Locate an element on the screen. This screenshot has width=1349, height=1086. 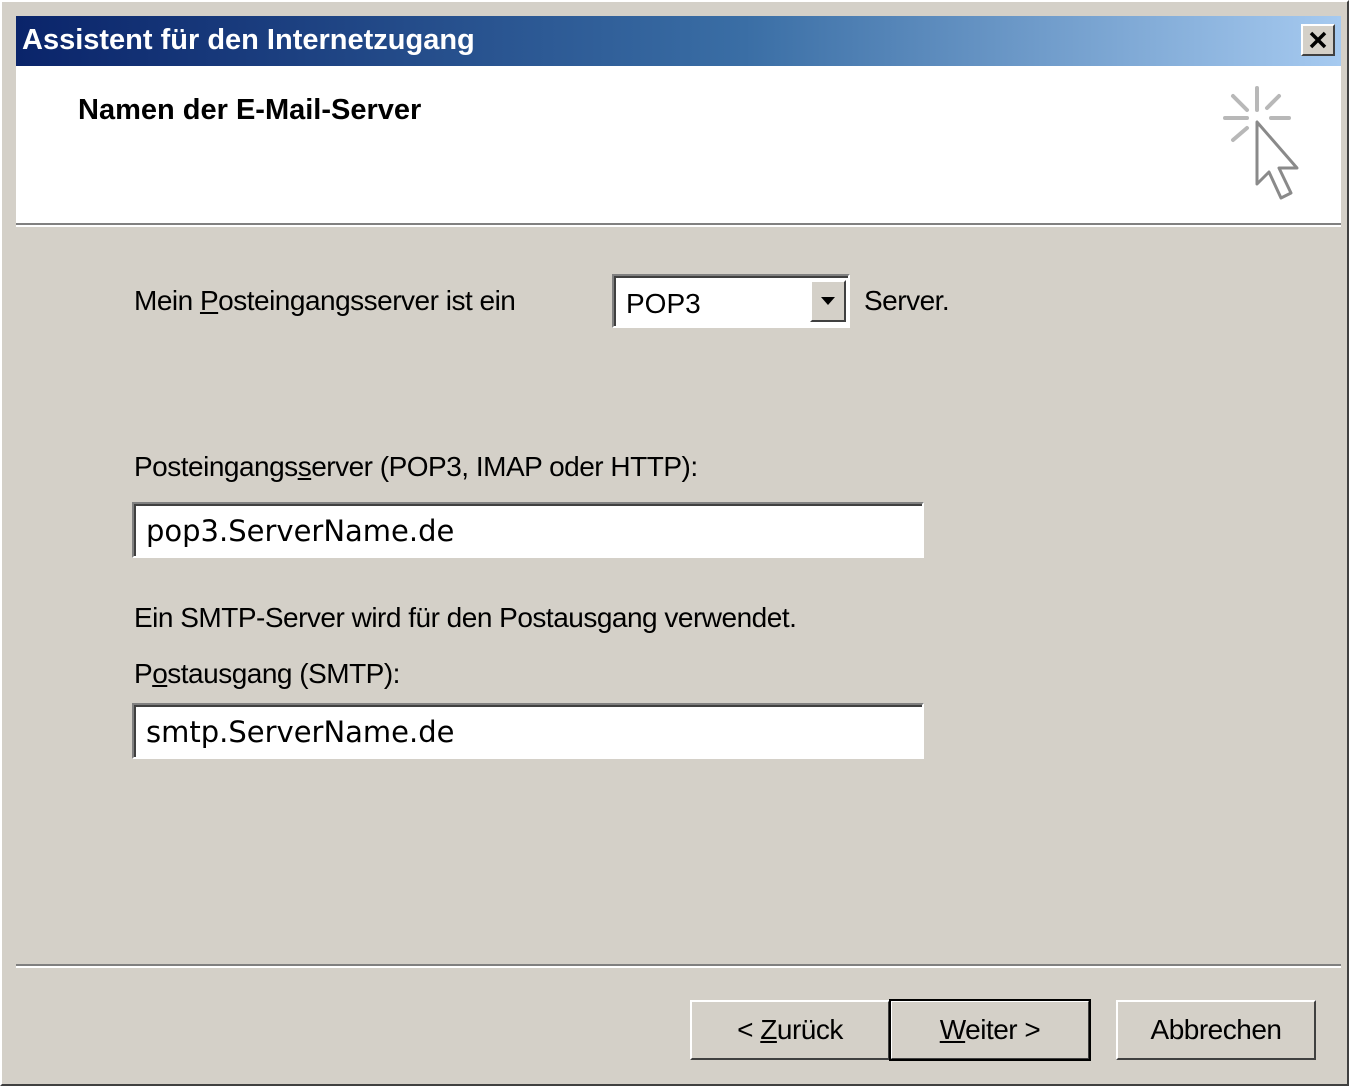
incoming-type-label-after: osteingangsserver ist ein is located at coordinates (367, 300).